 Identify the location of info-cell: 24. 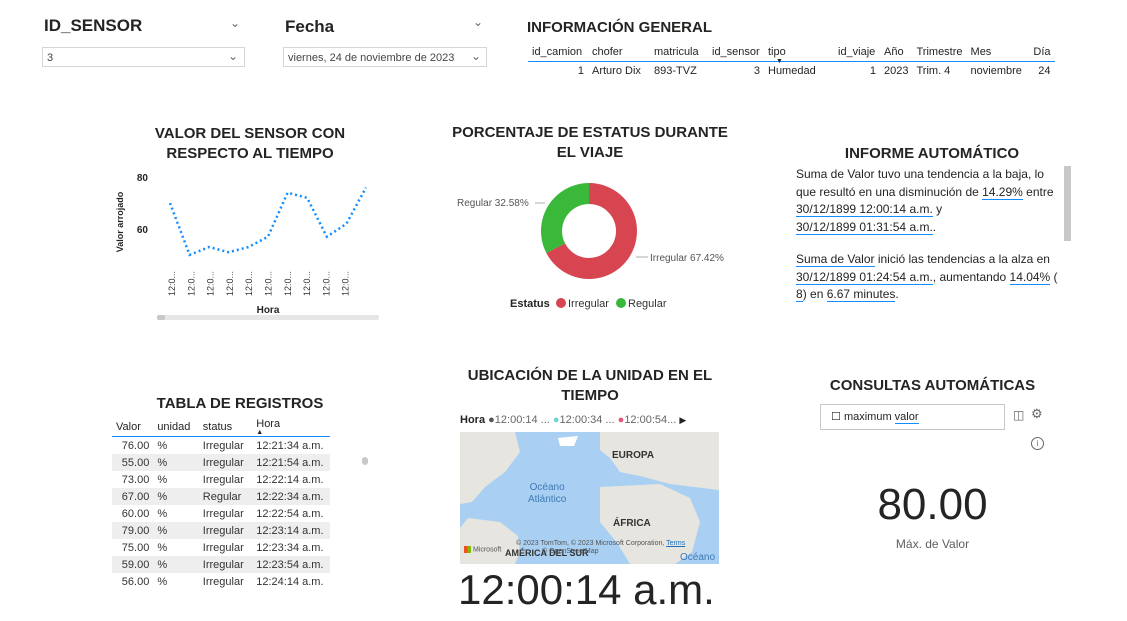
(1044, 71).